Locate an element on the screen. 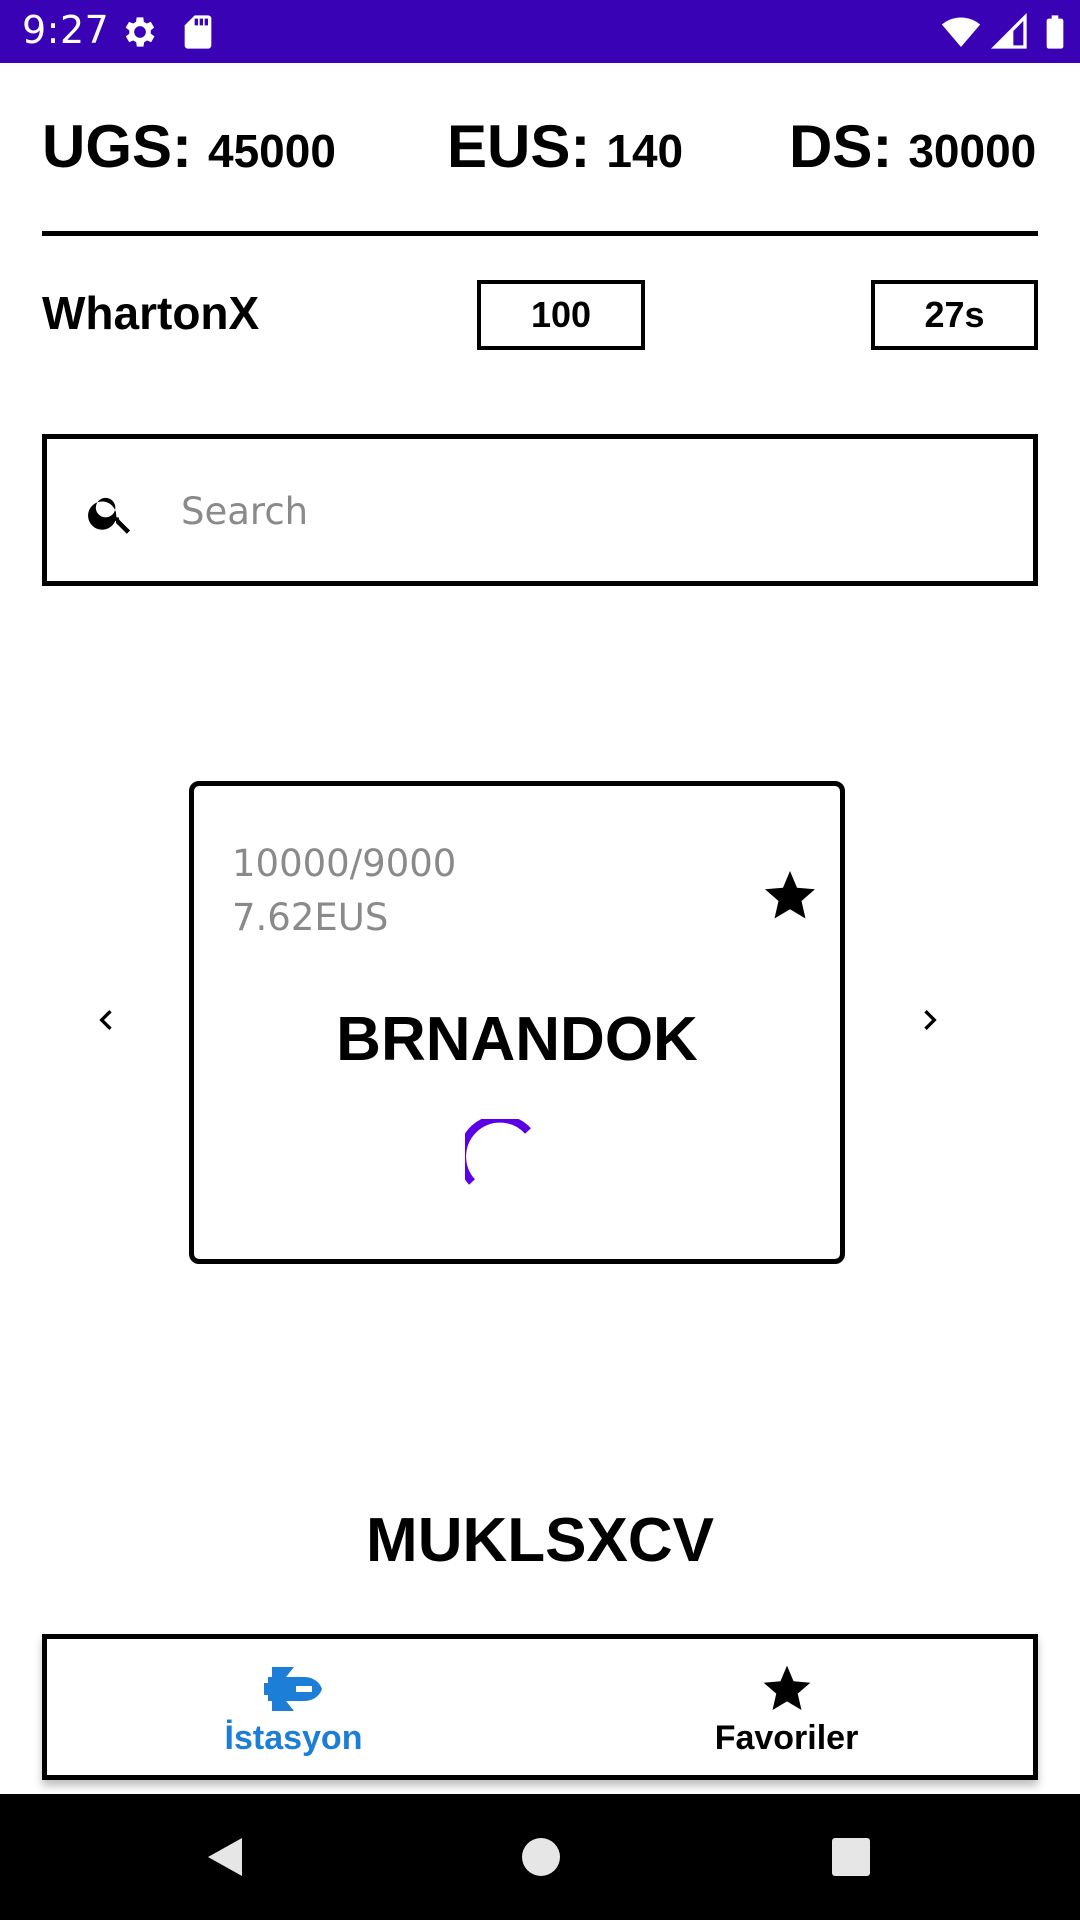  system-navigation-bar is located at coordinates (540, 1857).